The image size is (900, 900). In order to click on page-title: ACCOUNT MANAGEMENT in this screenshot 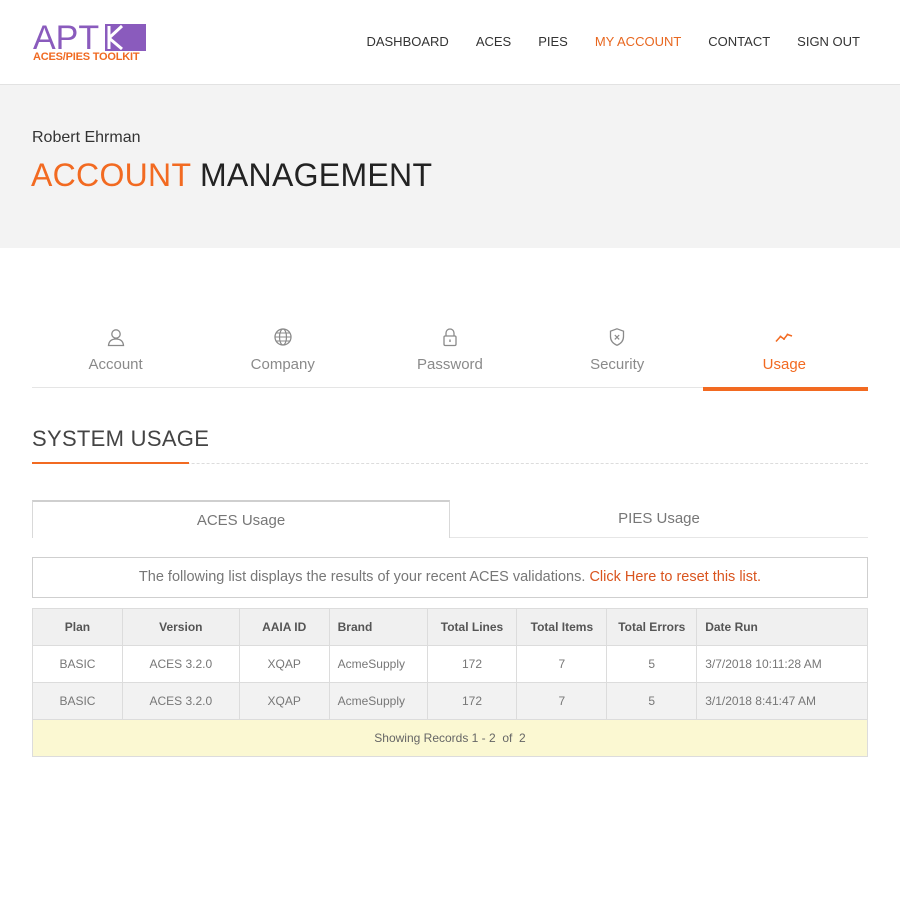, I will do `click(231, 175)`.